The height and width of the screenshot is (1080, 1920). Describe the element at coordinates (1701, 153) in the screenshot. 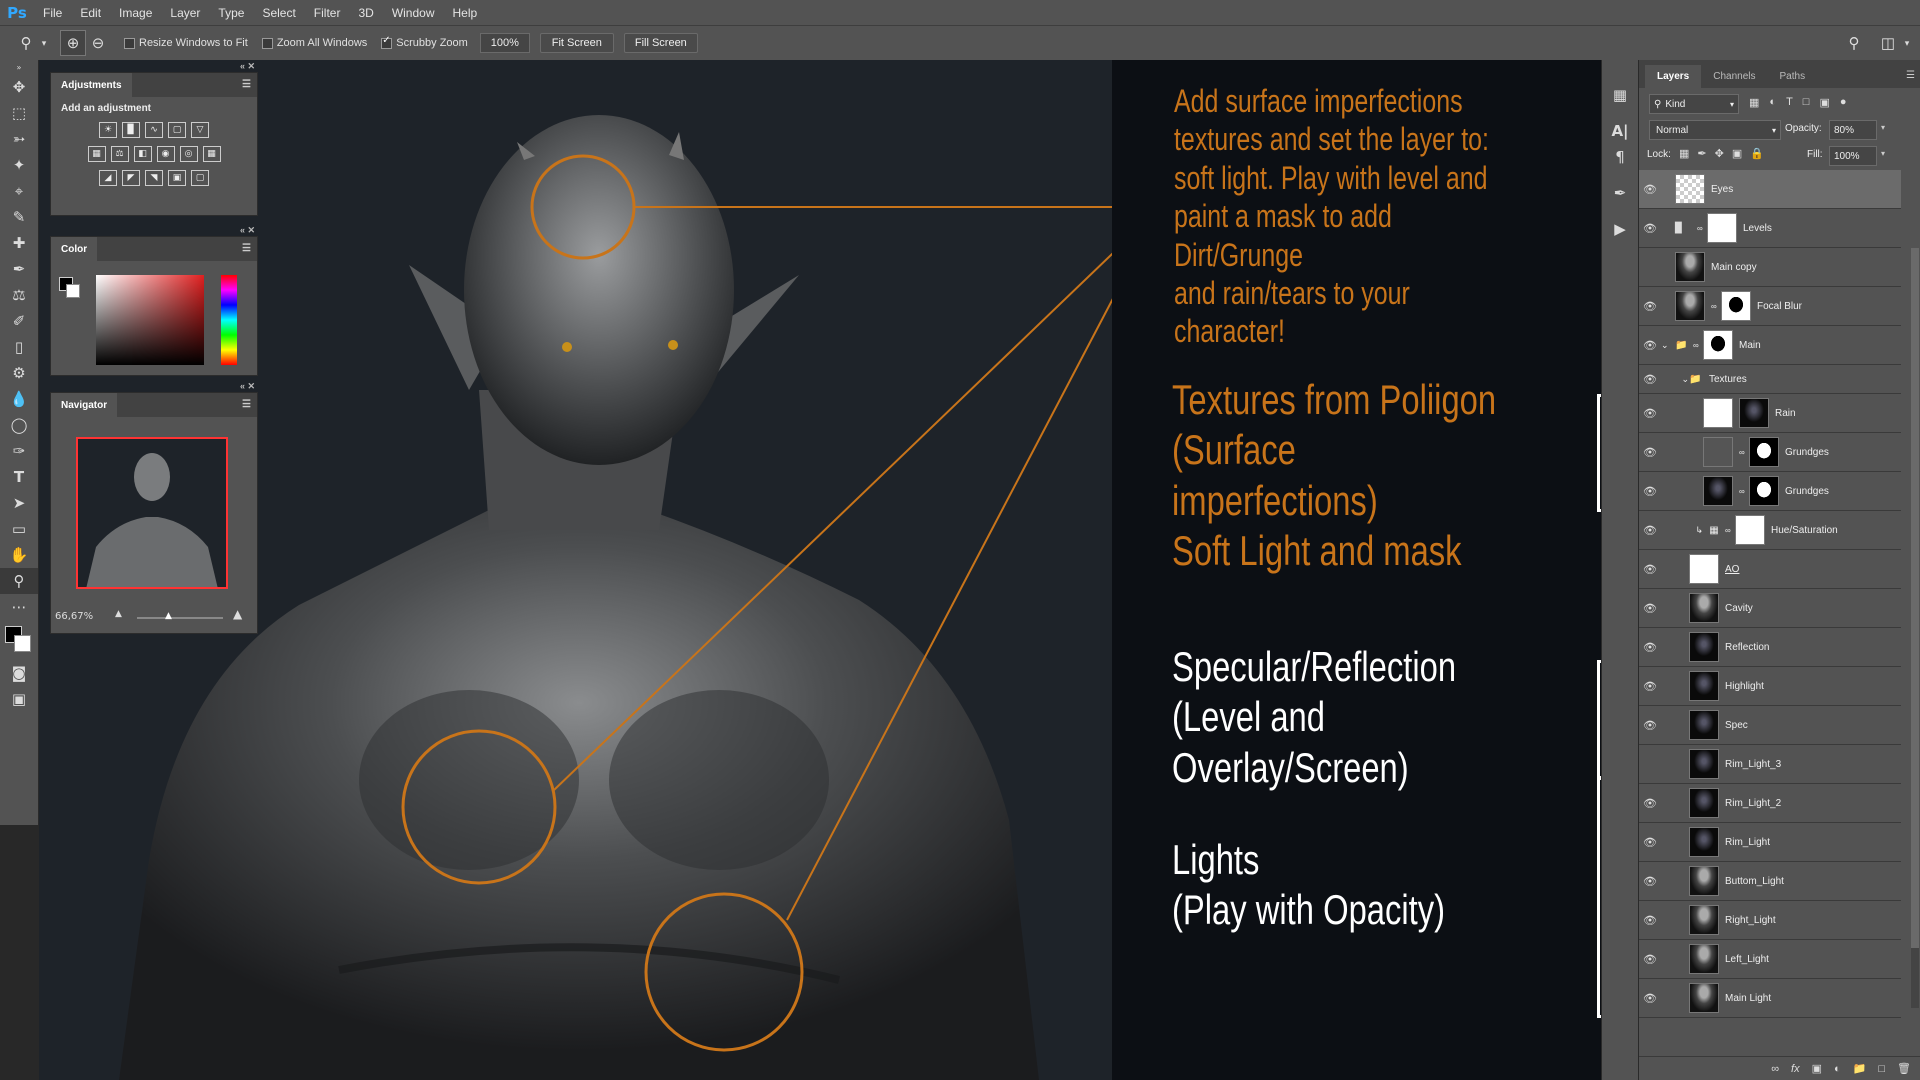

I see `lock-pixels-icon: ✒` at that location.